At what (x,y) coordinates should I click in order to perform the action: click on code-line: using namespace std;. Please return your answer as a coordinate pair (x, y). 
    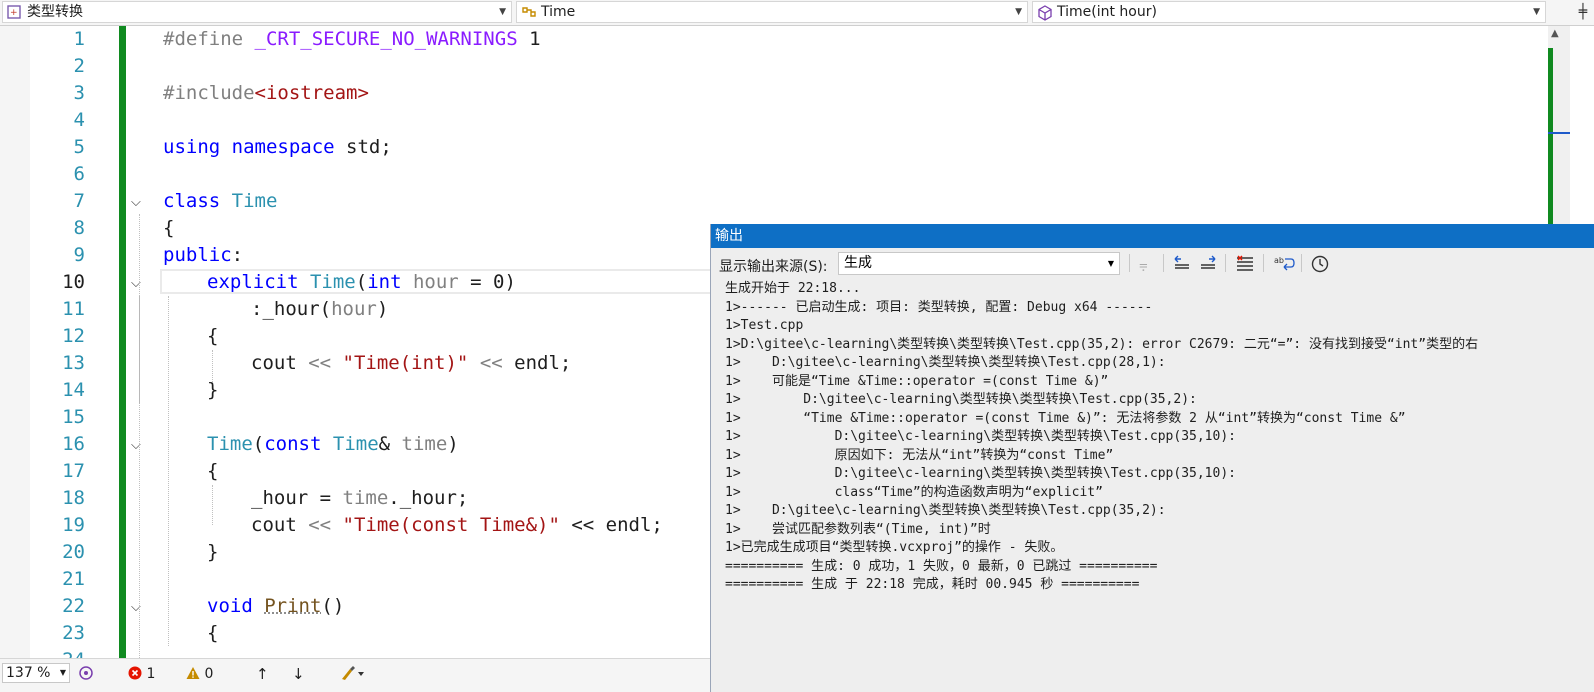
    Looking at the image, I should click on (277, 147).